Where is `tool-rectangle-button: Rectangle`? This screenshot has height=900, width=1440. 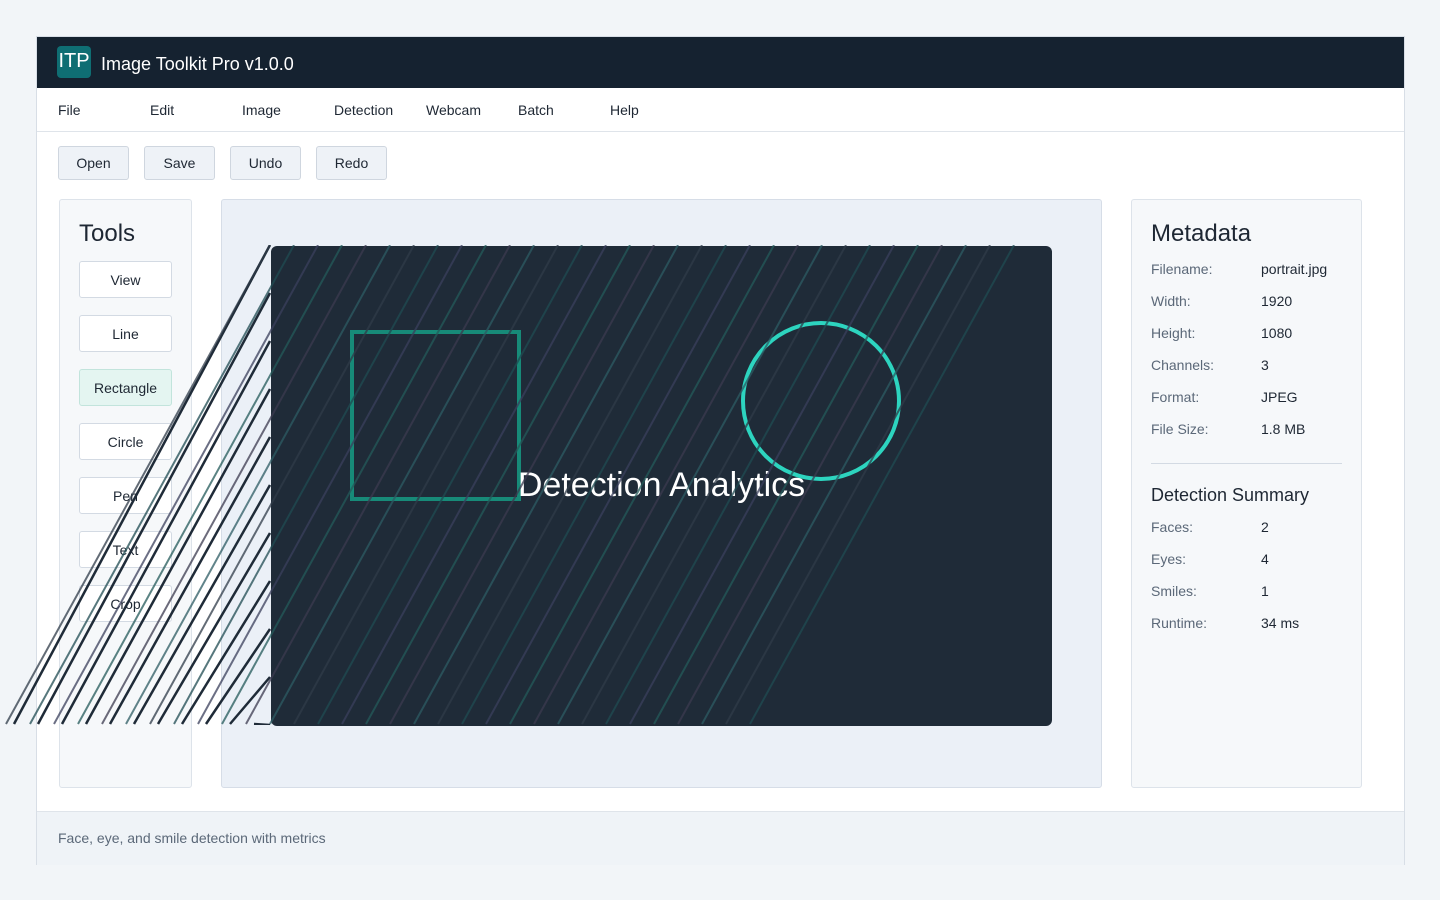
tool-rectangle-button: Rectangle is located at coordinates (125, 387).